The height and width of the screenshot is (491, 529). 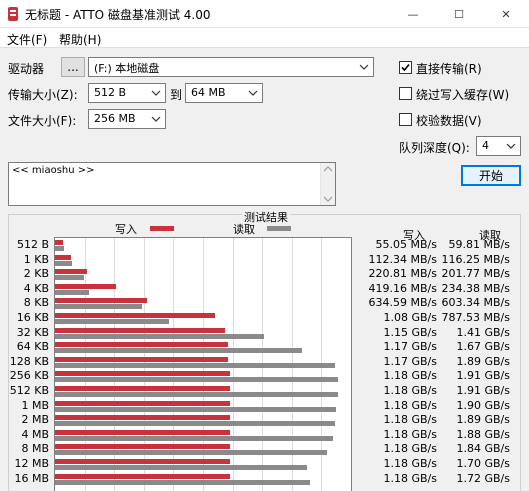 I want to click on queue-depth-select: 4, so click(x=498, y=146).